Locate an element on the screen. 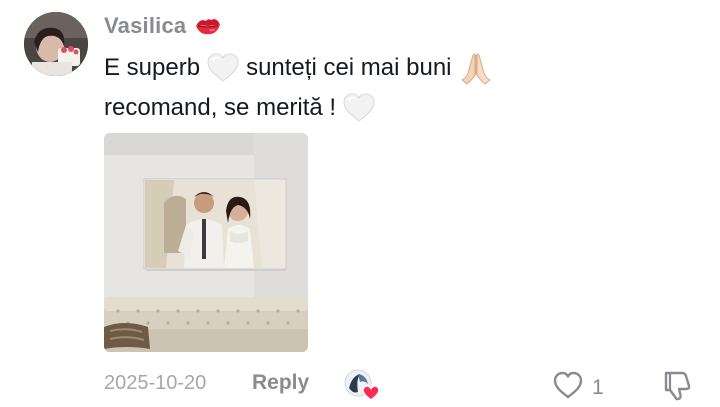 This screenshot has width=720, height=407. comment-line-1: E superb sunteți cei mai buni is located at coordinates (384, 68).